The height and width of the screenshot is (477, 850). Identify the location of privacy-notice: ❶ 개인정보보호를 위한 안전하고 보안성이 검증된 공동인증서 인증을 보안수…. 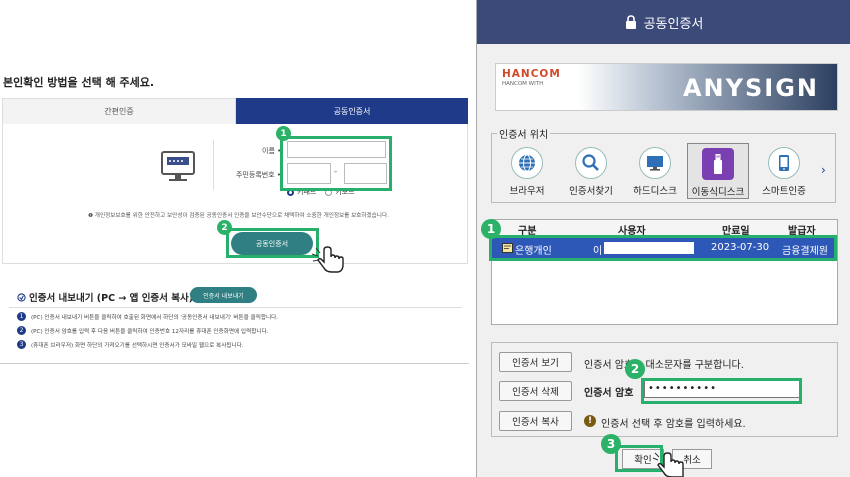
(238, 216).